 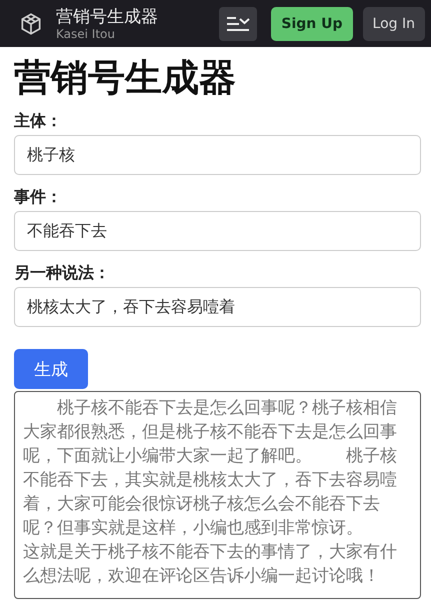 What do you see at coordinates (312, 23) in the screenshot?
I see `sign-up-button: Sign Up` at bounding box center [312, 23].